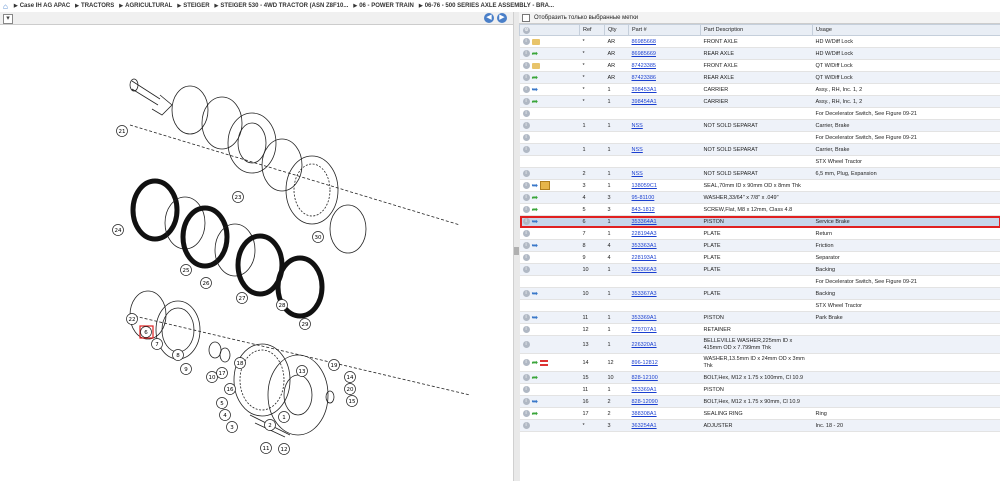 The height and width of the screenshot is (481, 1000). I want to click on flag-icon, so click(544, 362).